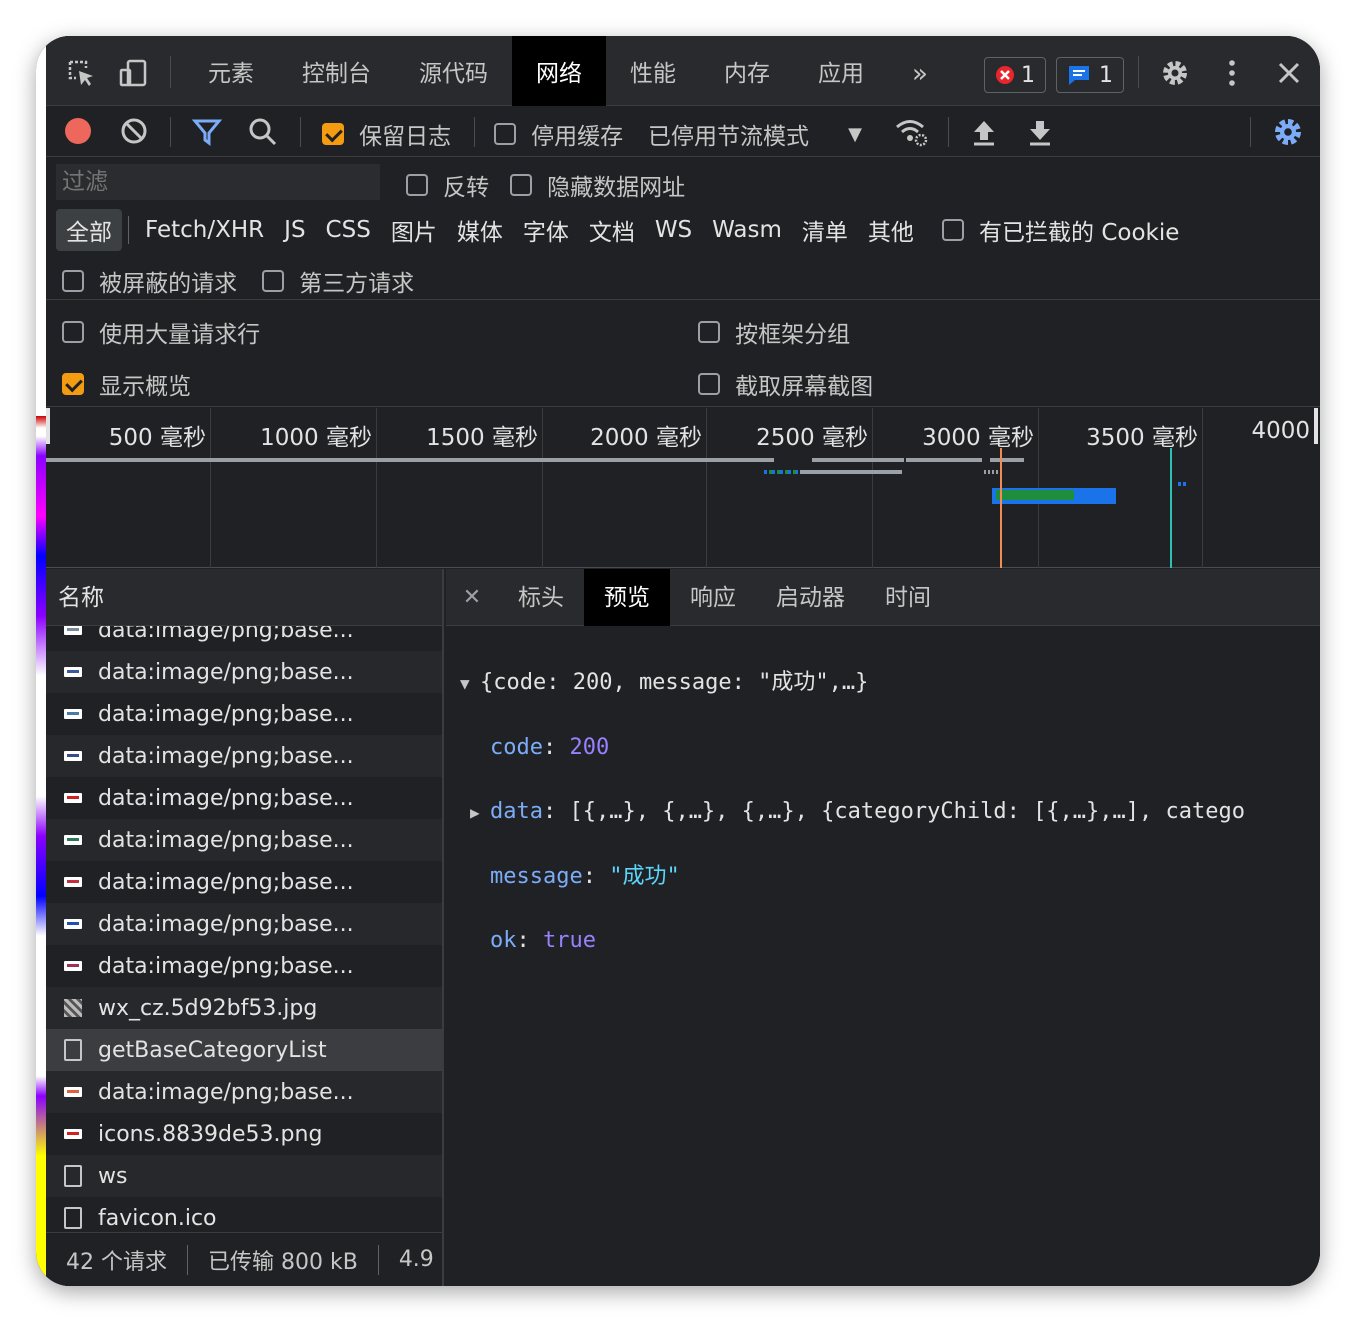 This screenshot has height=1322, width=1356. Describe the element at coordinates (348, 230) in the screenshot. I see `type-filter-css: CSS` at that location.